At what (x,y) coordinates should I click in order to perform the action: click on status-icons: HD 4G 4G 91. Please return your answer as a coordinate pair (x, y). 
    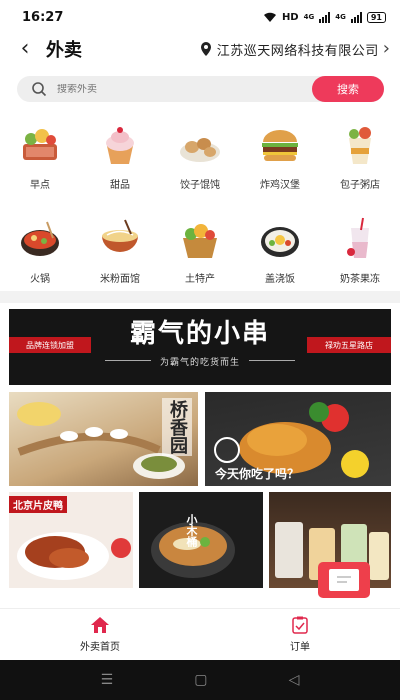
    Looking at the image, I should click on (324, 17).